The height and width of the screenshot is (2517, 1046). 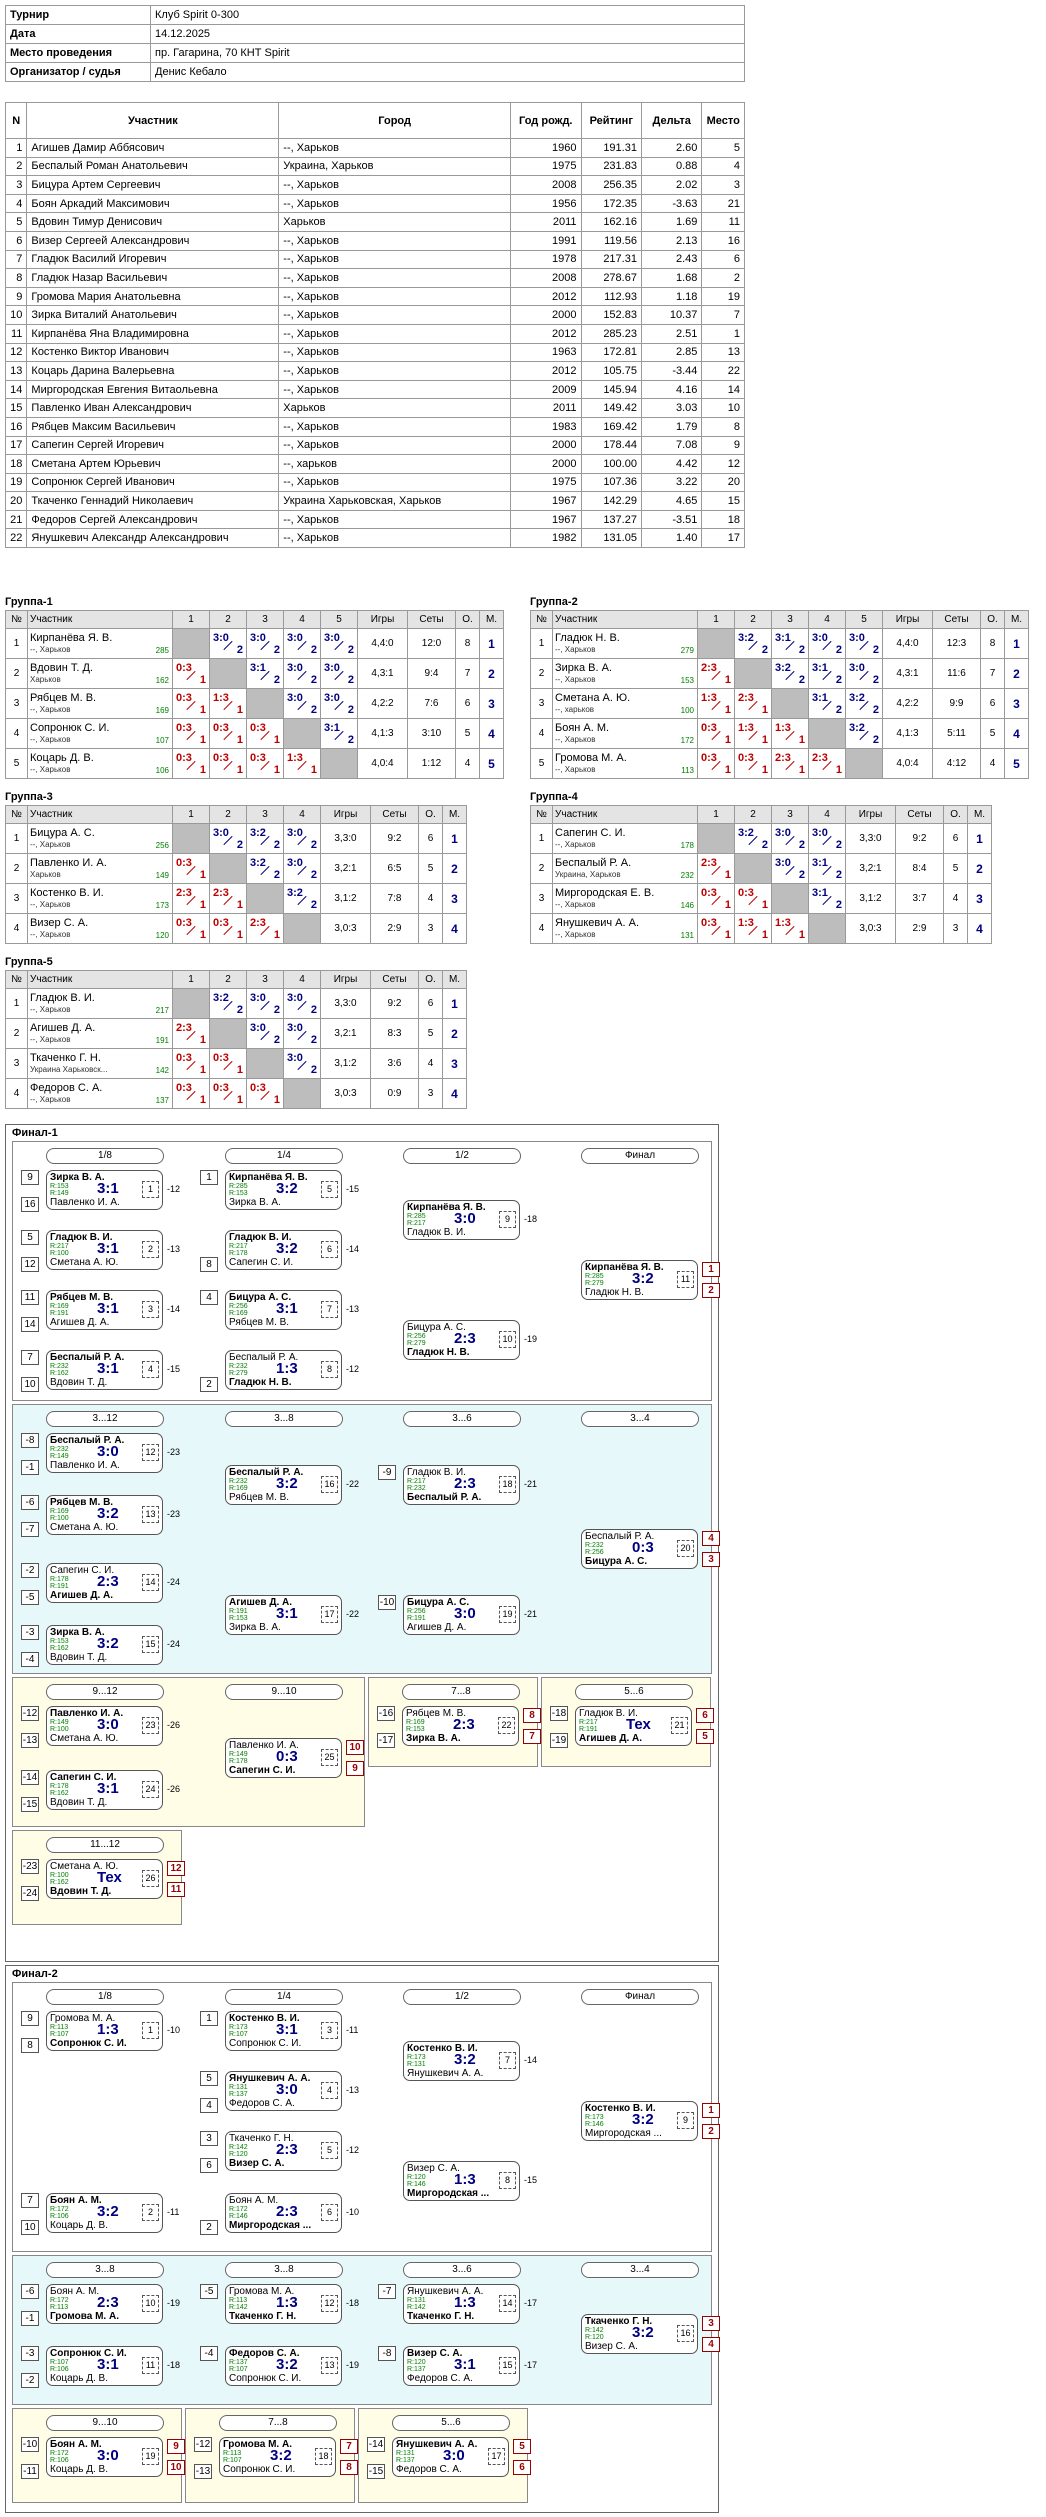 I want to click on group-score-cell: 3:1 2, so click(x=827, y=898).